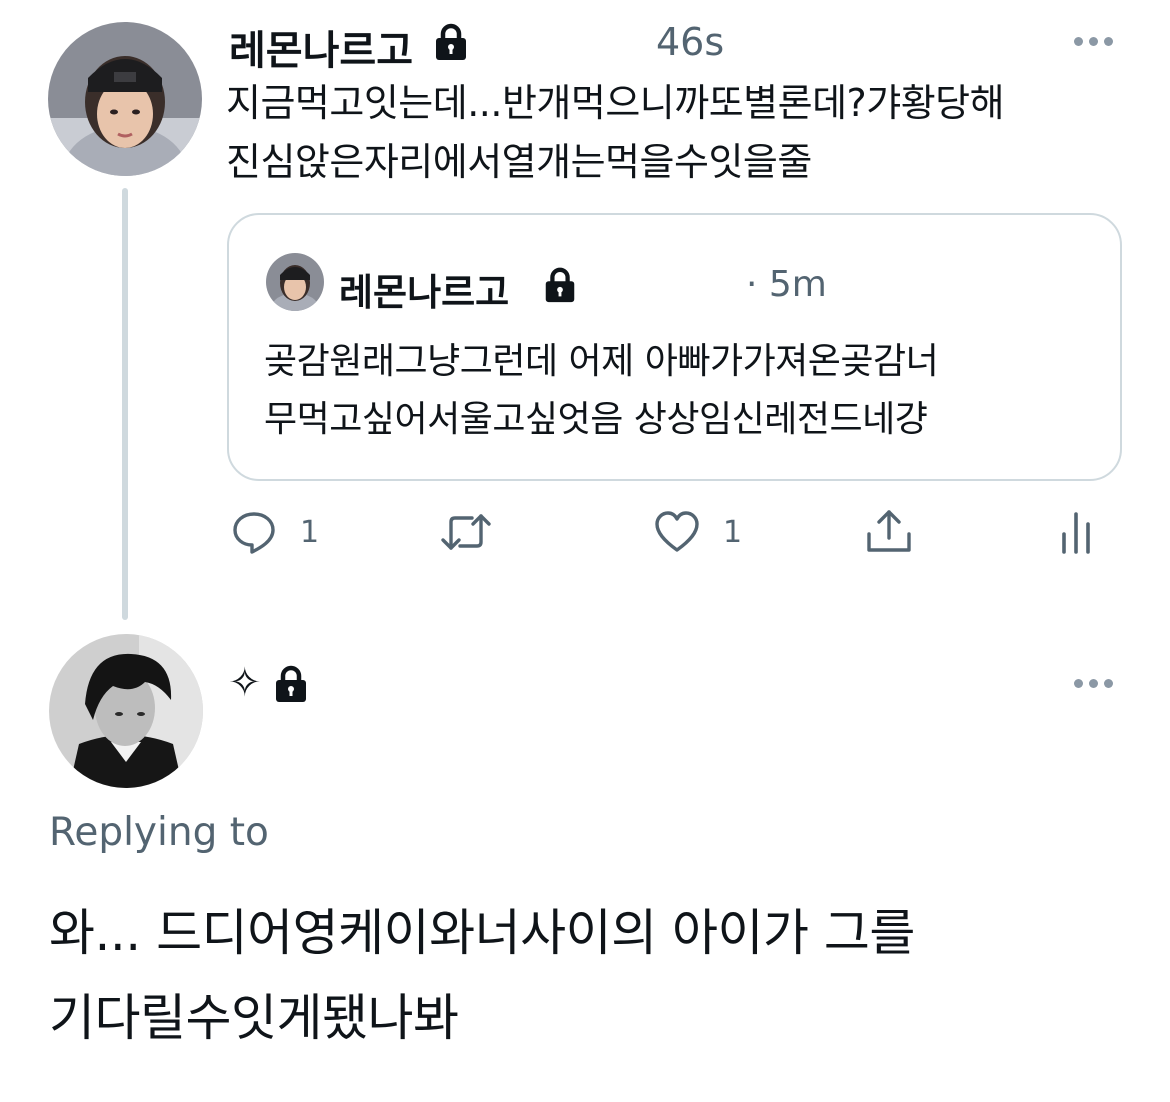  Describe the element at coordinates (482, 933) in the screenshot. I see `reply-text-line-1: 와... 드디어영케이와너사이의 아이가 그를` at that location.